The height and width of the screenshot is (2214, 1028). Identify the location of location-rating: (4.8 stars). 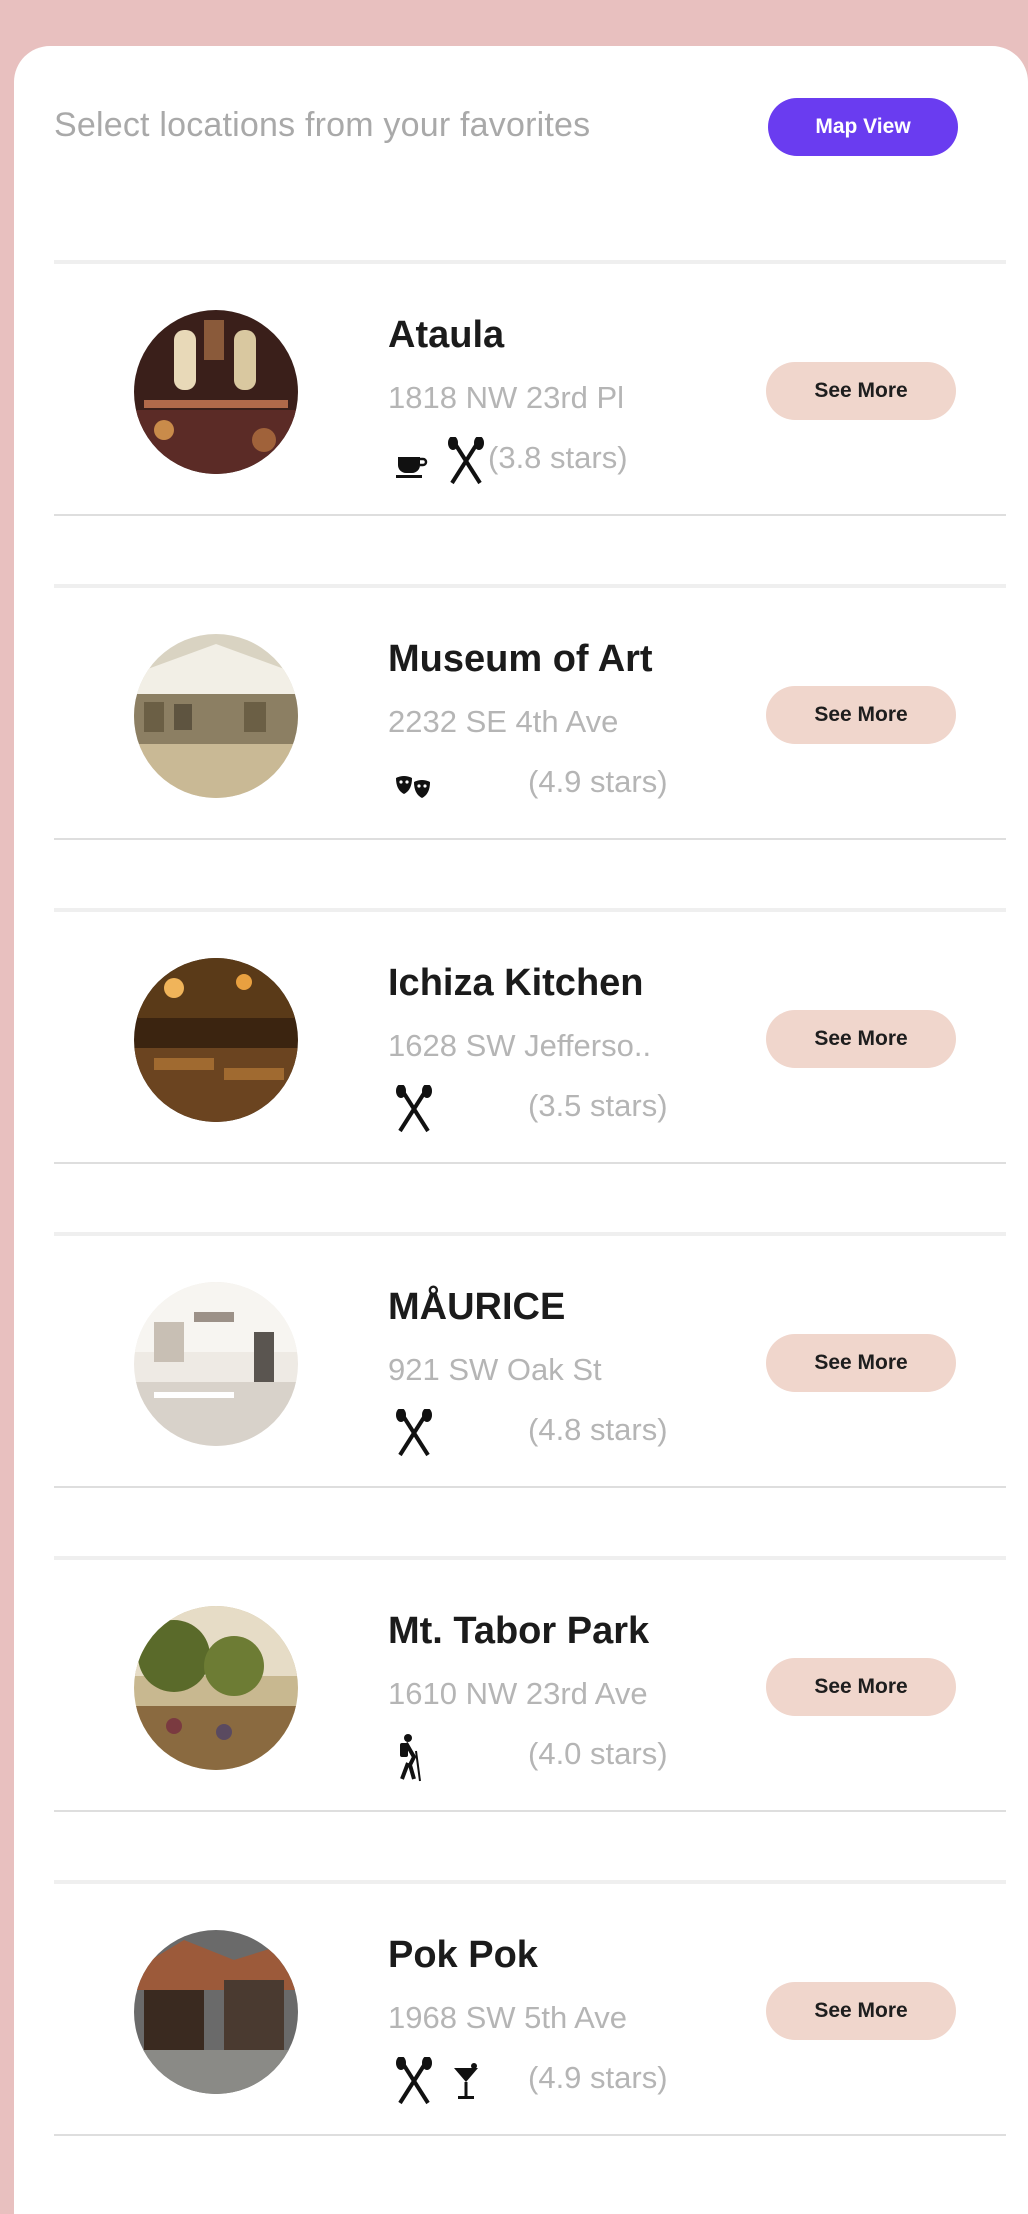
(598, 1429).